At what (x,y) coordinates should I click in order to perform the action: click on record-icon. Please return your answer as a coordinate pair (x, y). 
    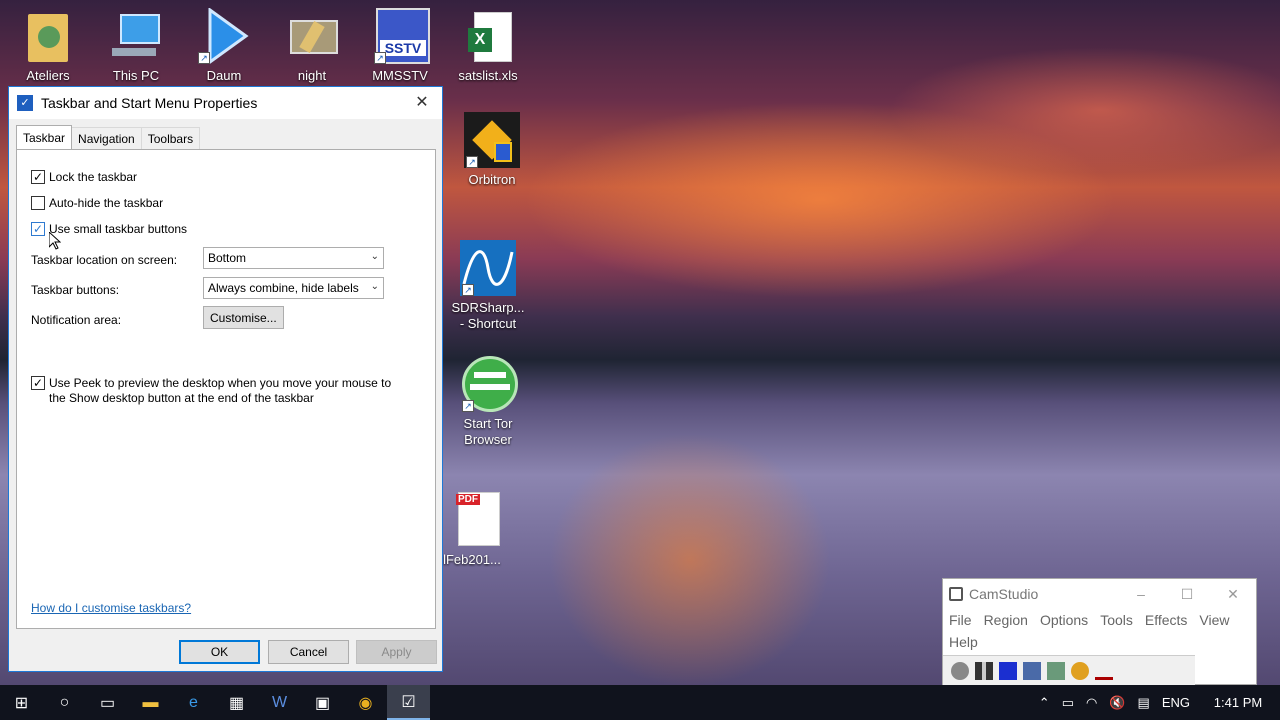
    Looking at the image, I should click on (960, 670).